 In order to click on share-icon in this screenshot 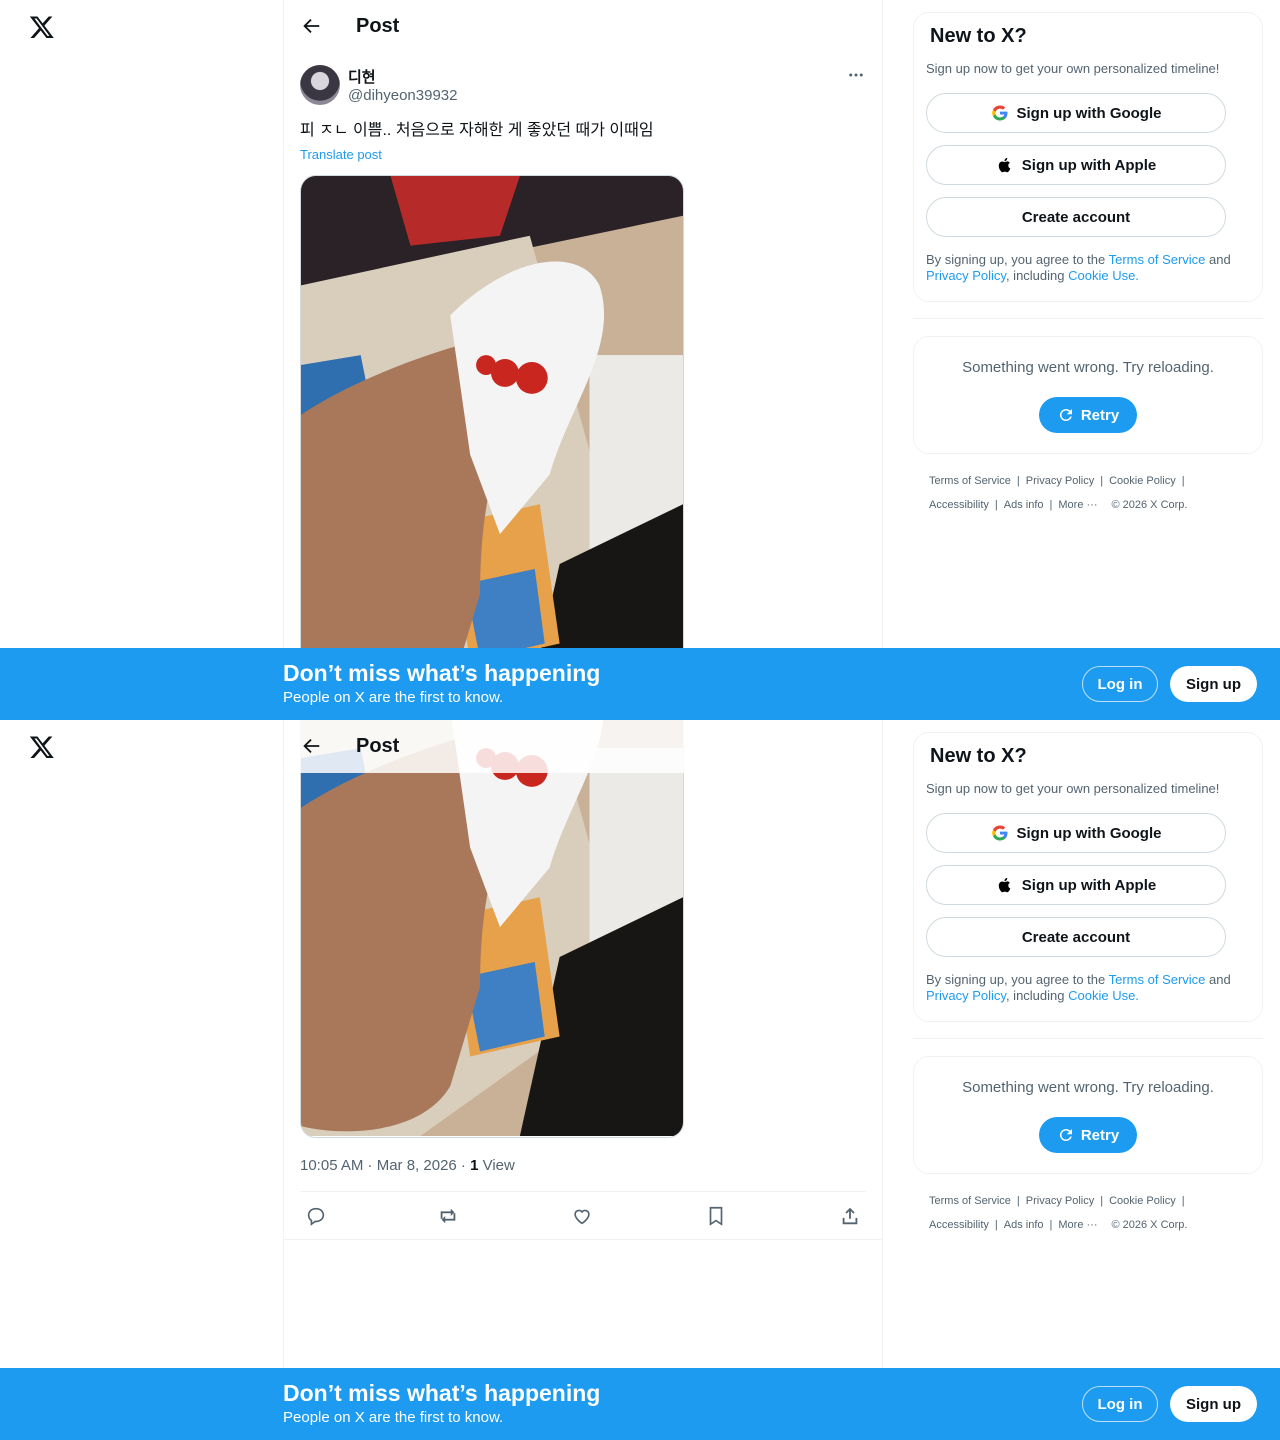, I will do `click(850, 1216)`.